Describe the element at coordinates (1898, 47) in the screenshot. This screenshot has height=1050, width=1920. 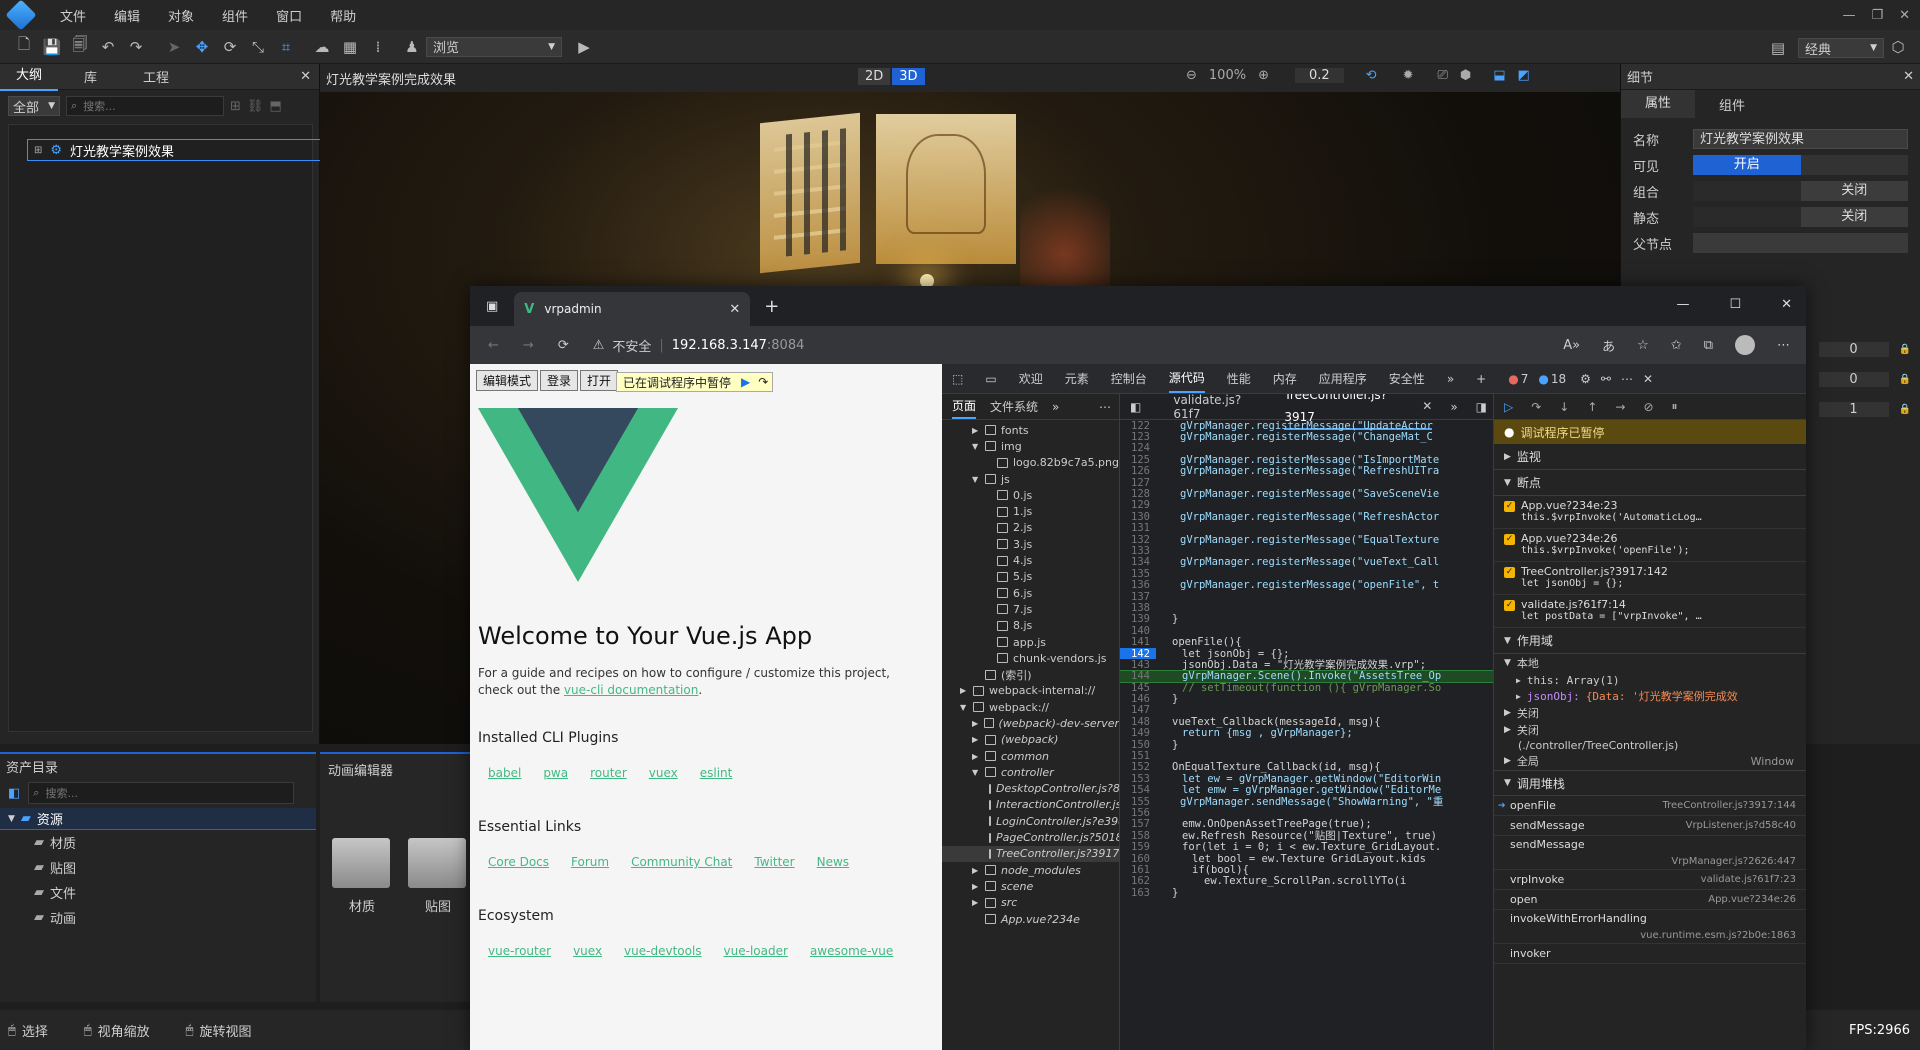
I see `settings-hex-icon: ⬡` at that location.